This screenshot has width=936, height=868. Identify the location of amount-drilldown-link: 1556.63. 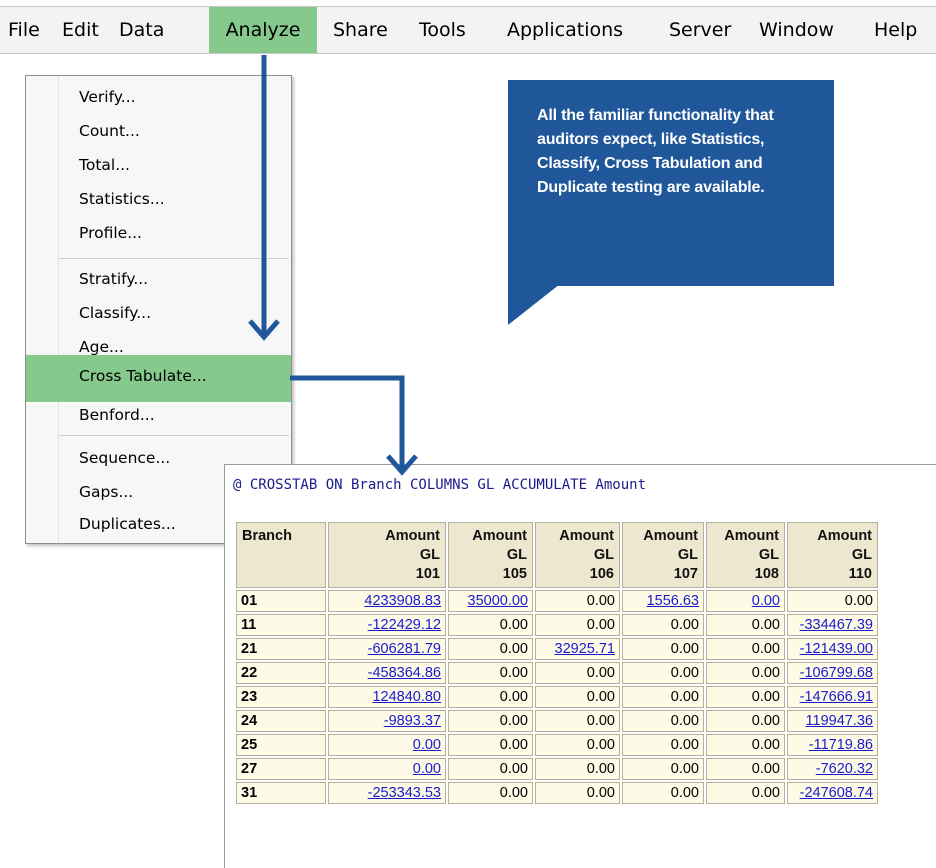
(673, 601).